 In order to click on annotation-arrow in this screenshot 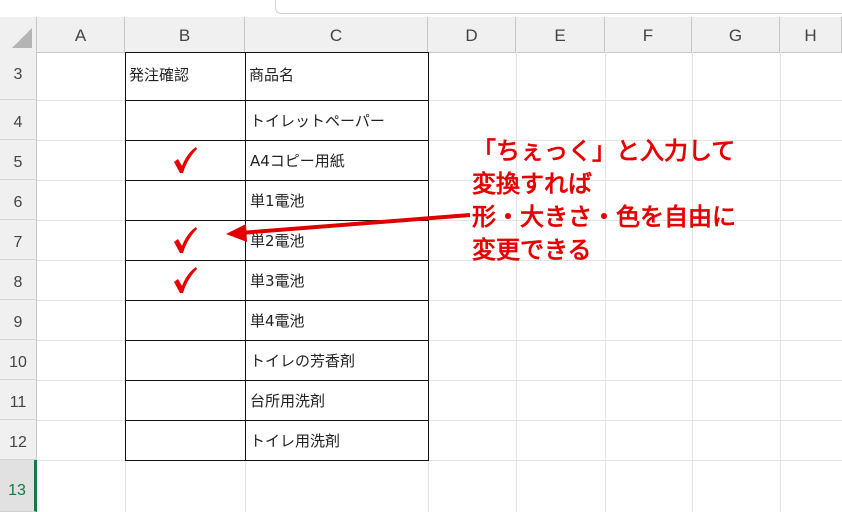, I will do `click(348, 227)`.